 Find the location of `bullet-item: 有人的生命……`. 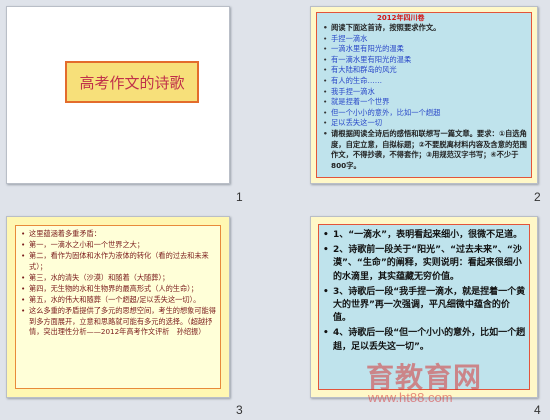

bullet-item: 有人的生命…… is located at coordinates (426, 81).